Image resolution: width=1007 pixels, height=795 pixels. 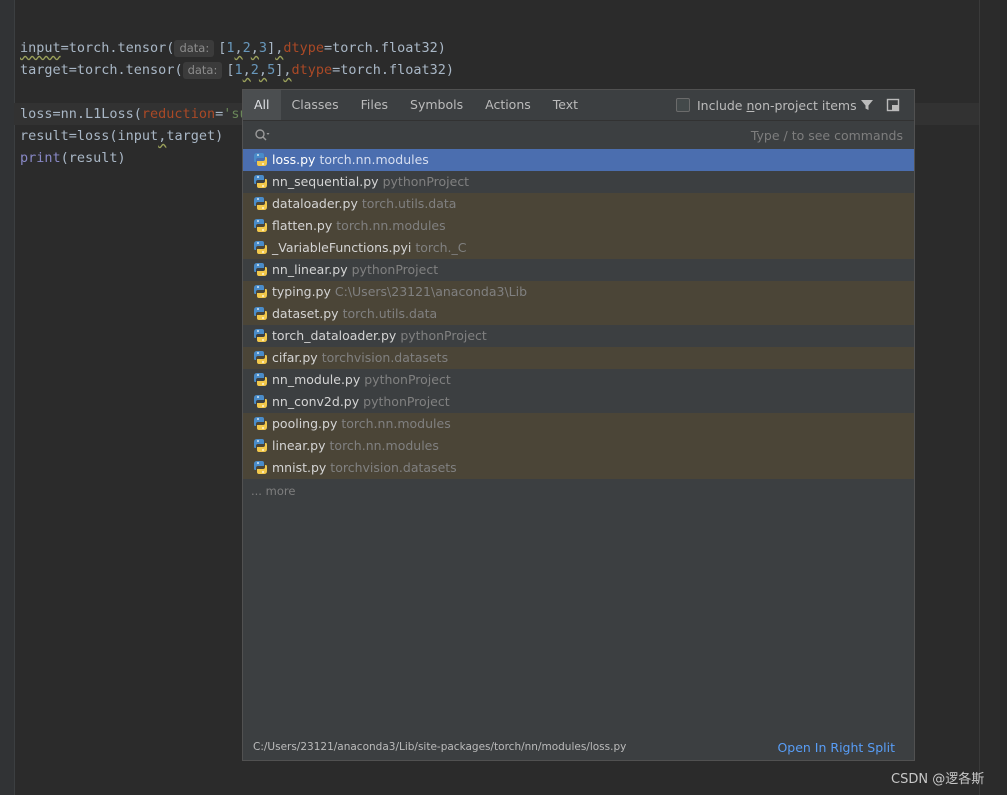 I want to click on result-file-name: flatten.py, so click(x=302, y=225).